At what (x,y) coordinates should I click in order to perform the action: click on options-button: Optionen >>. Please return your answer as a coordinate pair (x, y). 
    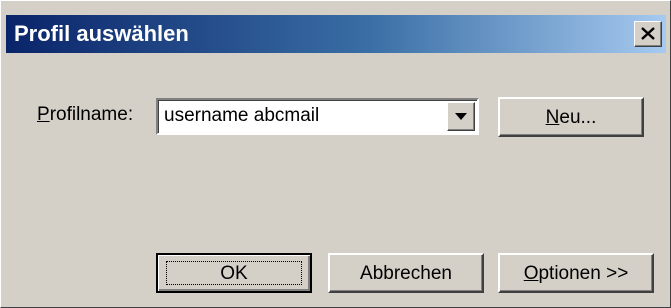
    Looking at the image, I should click on (576, 273).